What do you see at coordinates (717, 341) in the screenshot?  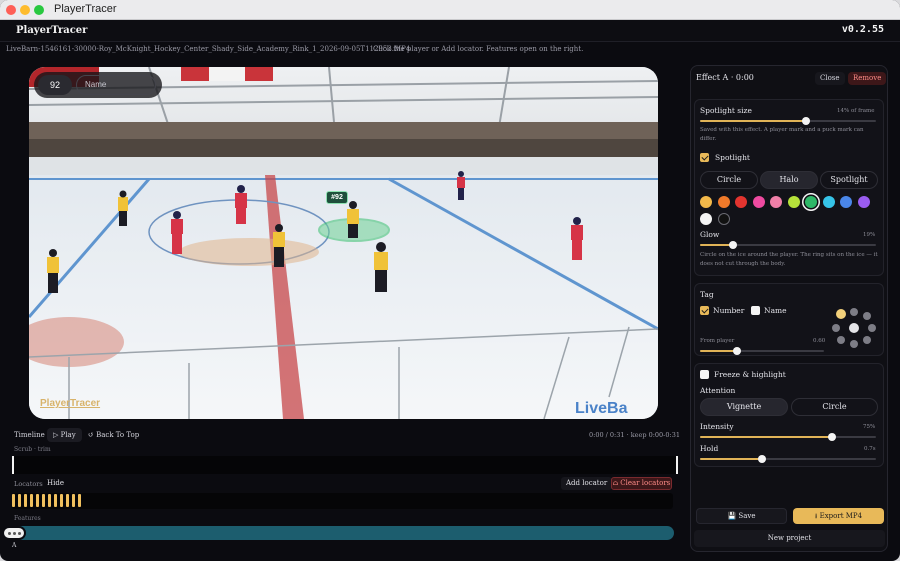 I see `from-player-label: From player` at bounding box center [717, 341].